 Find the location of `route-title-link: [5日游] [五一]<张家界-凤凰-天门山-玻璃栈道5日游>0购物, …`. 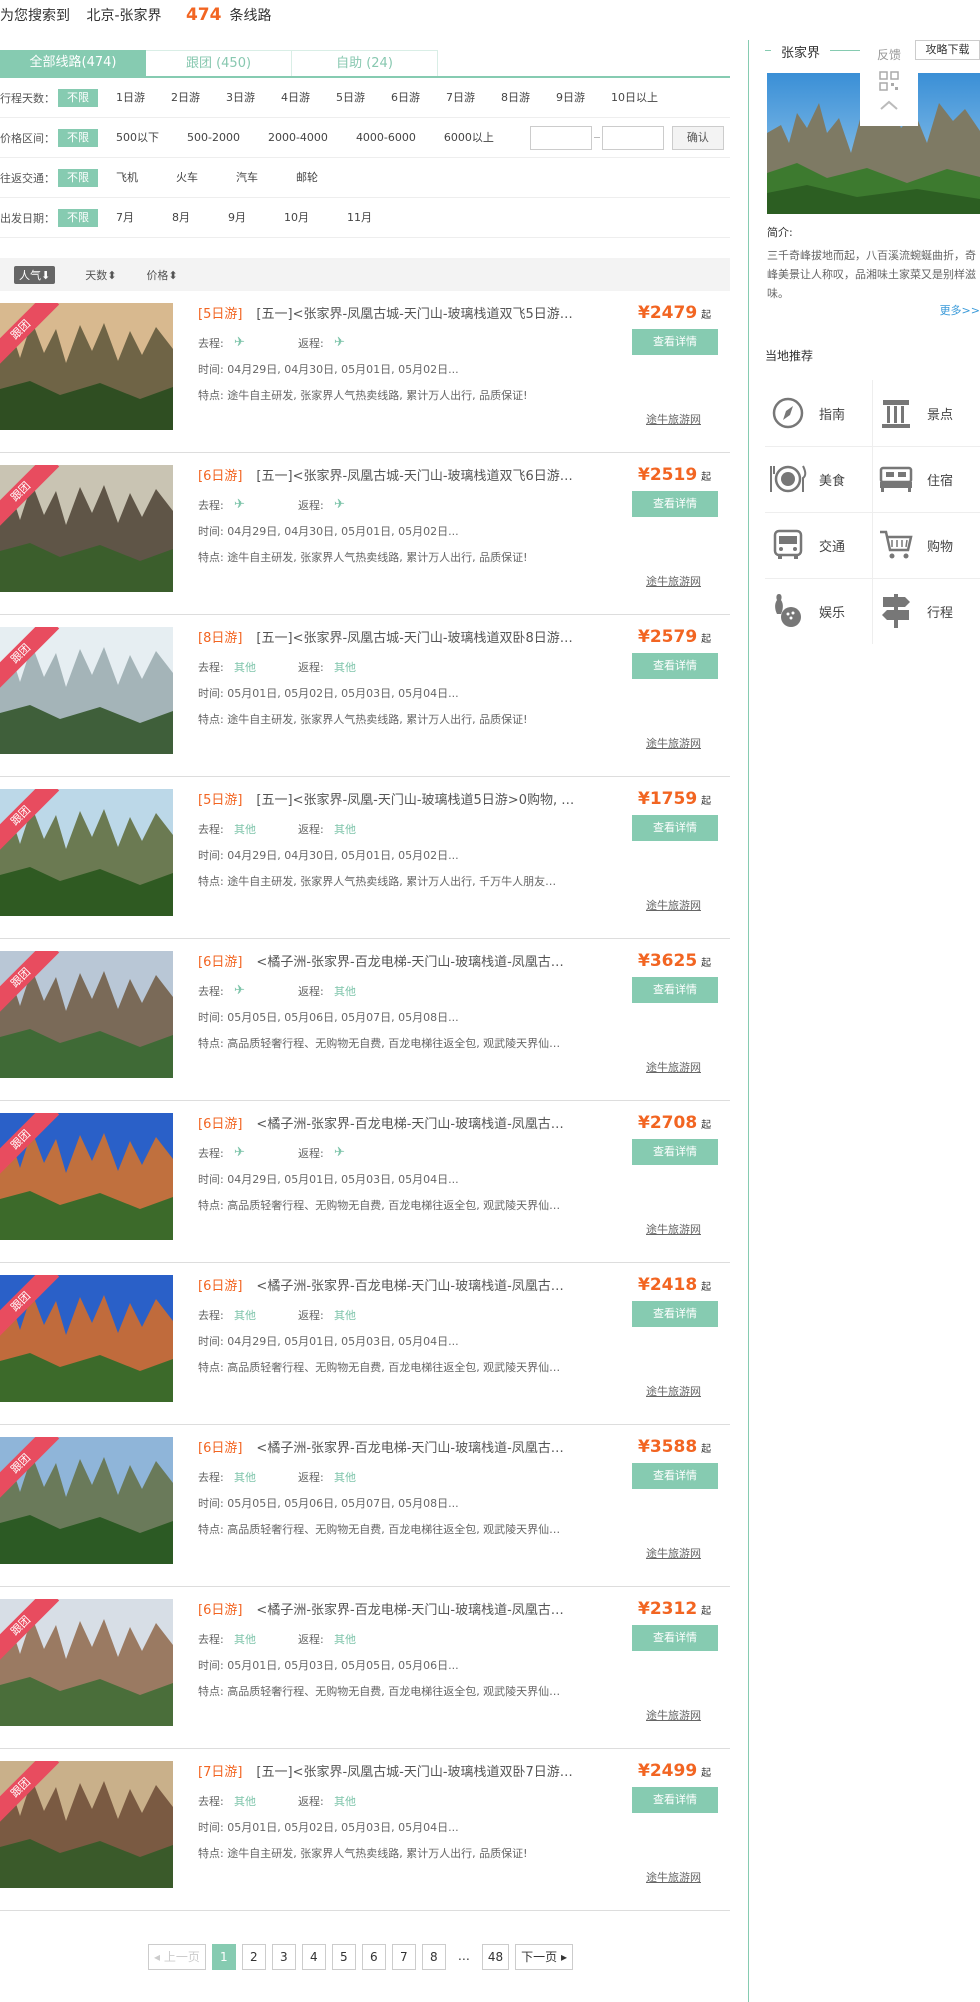

route-title-link: [5日游] [五一]<张家界-凤凰-天门山-玻璃栈道5日游>0购物, … is located at coordinates (402, 798).